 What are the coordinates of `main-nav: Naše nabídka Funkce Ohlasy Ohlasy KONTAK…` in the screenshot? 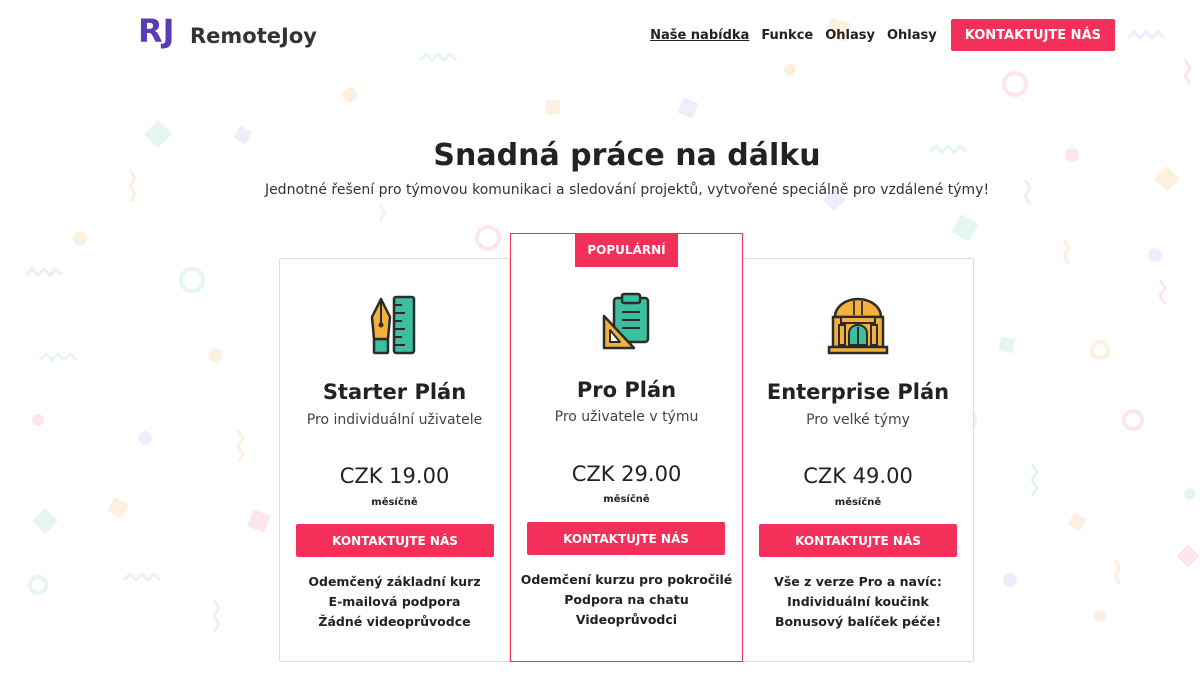 It's located at (882, 35).